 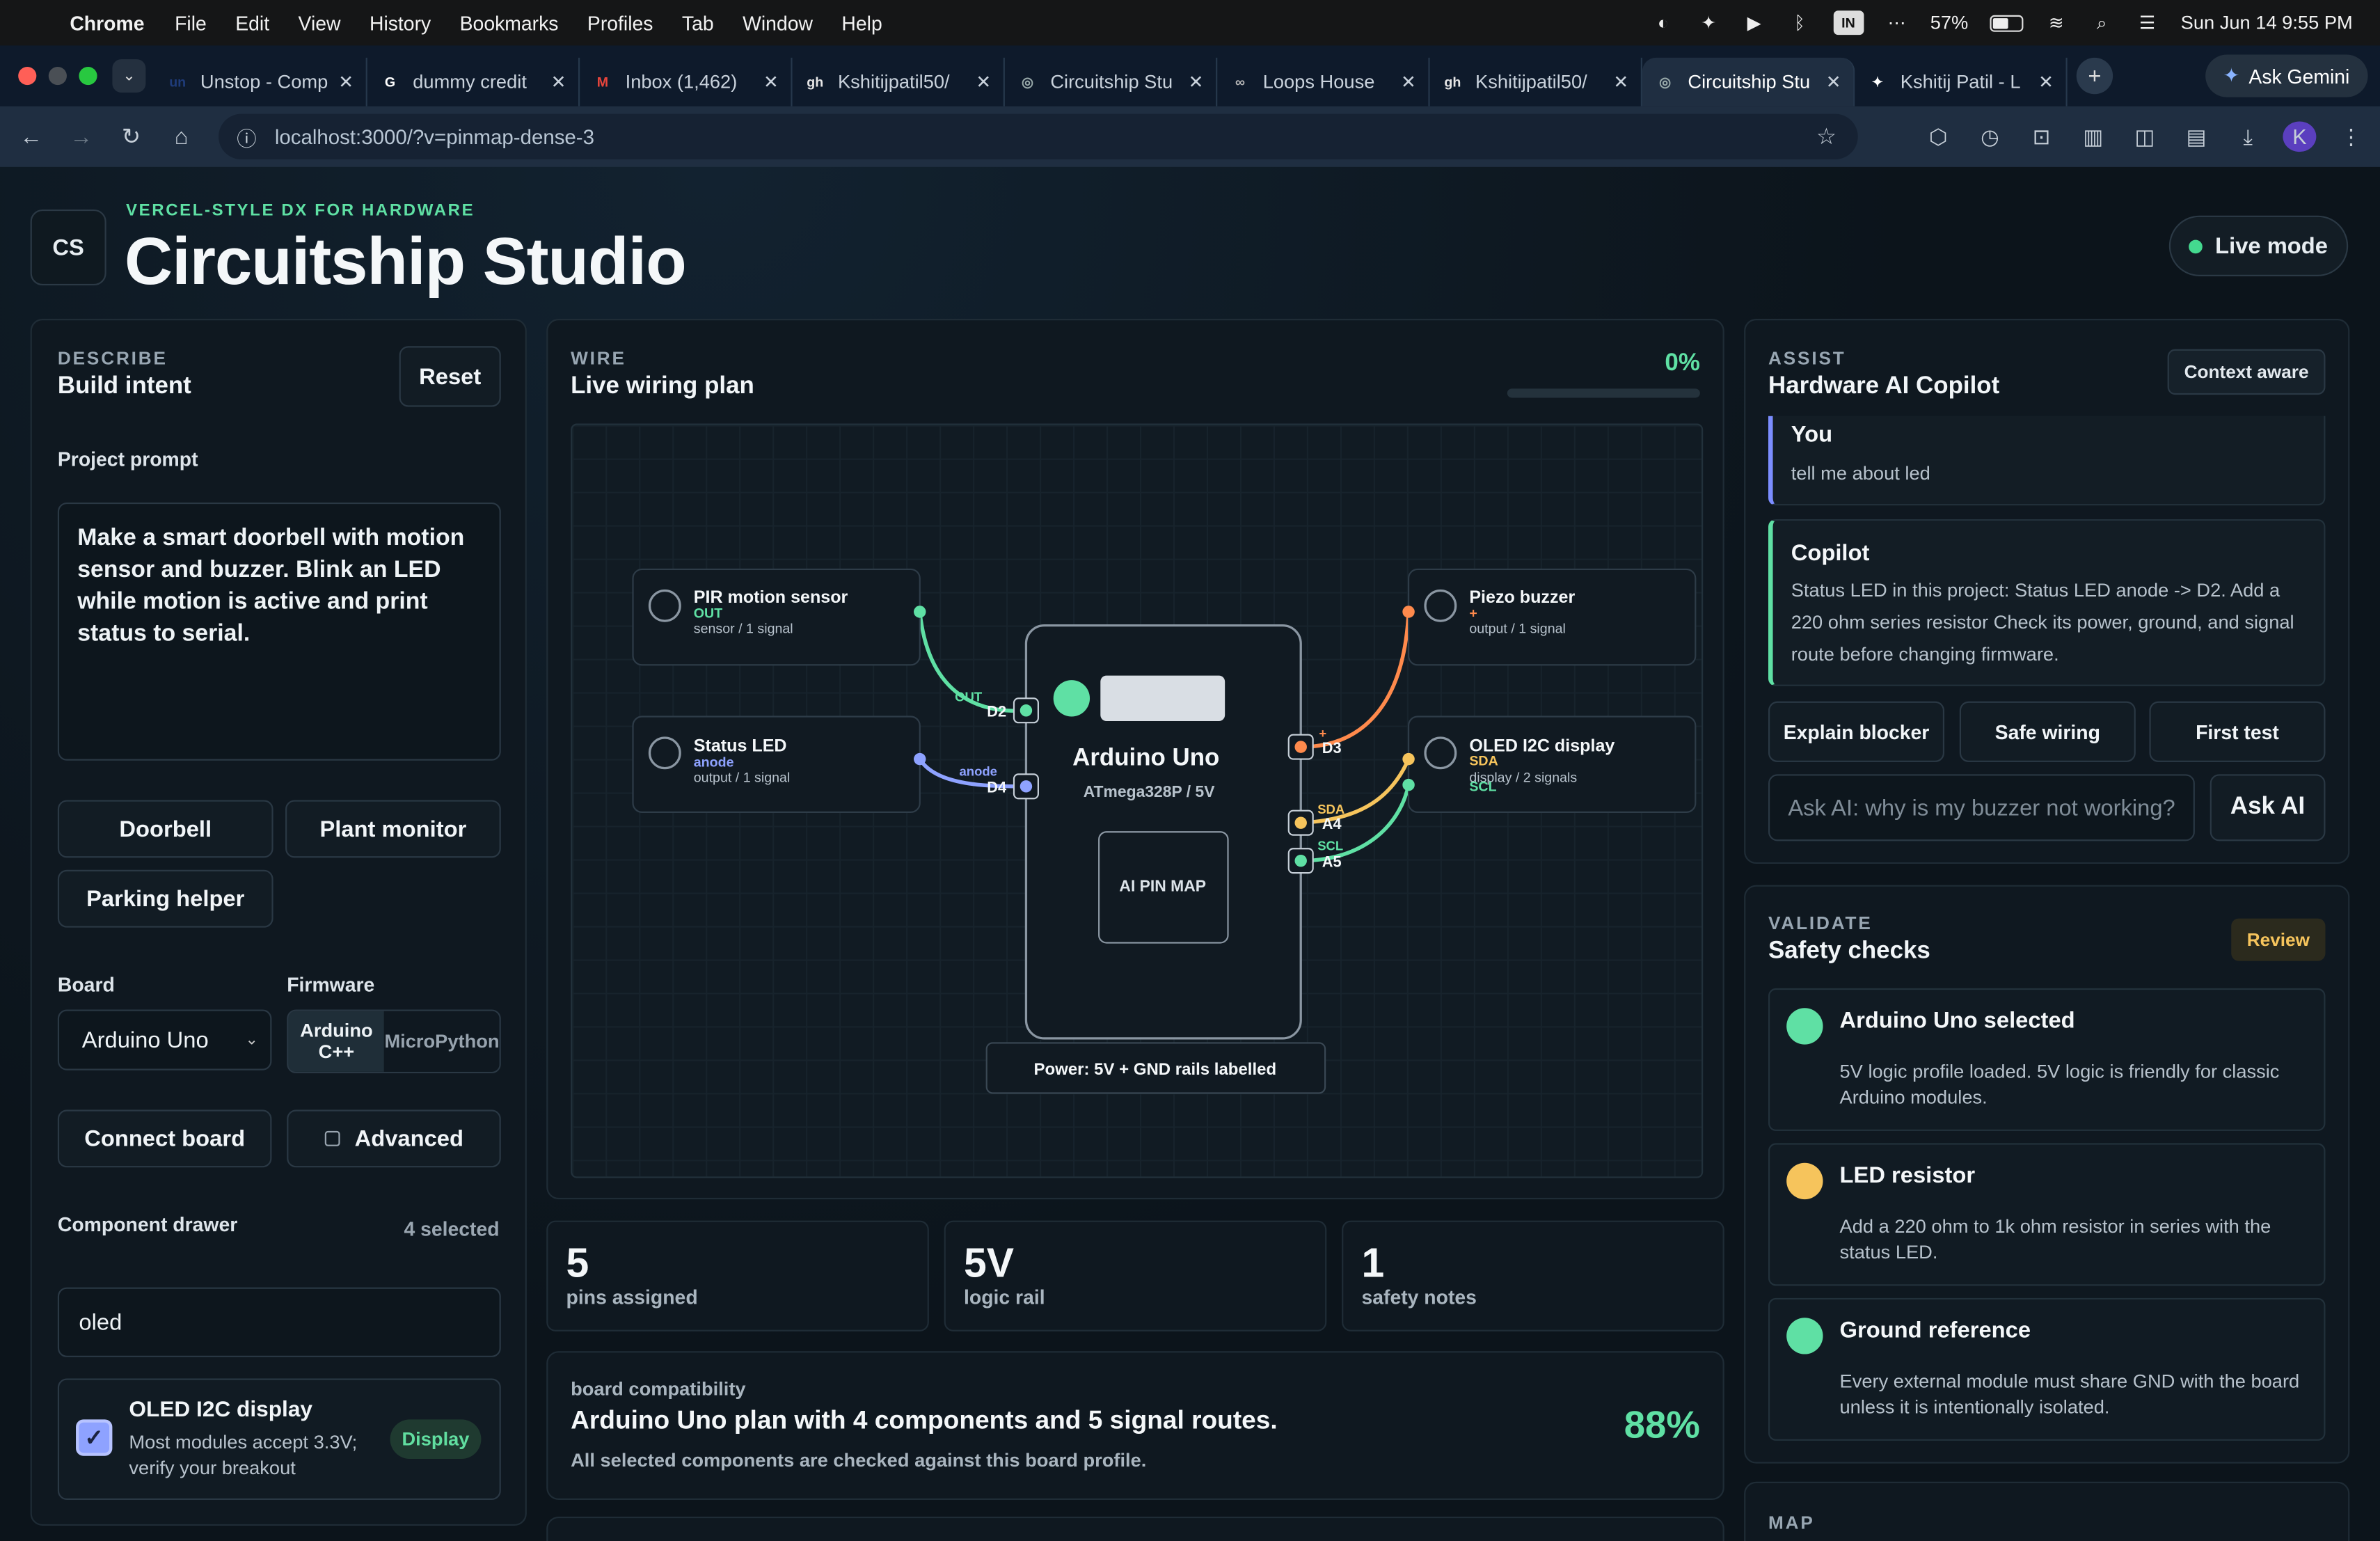 What do you see at coordinates (2351, 137) in the screenshot?
I see `more-menu-icon: ⋮` at bounding box center [2351, 137].